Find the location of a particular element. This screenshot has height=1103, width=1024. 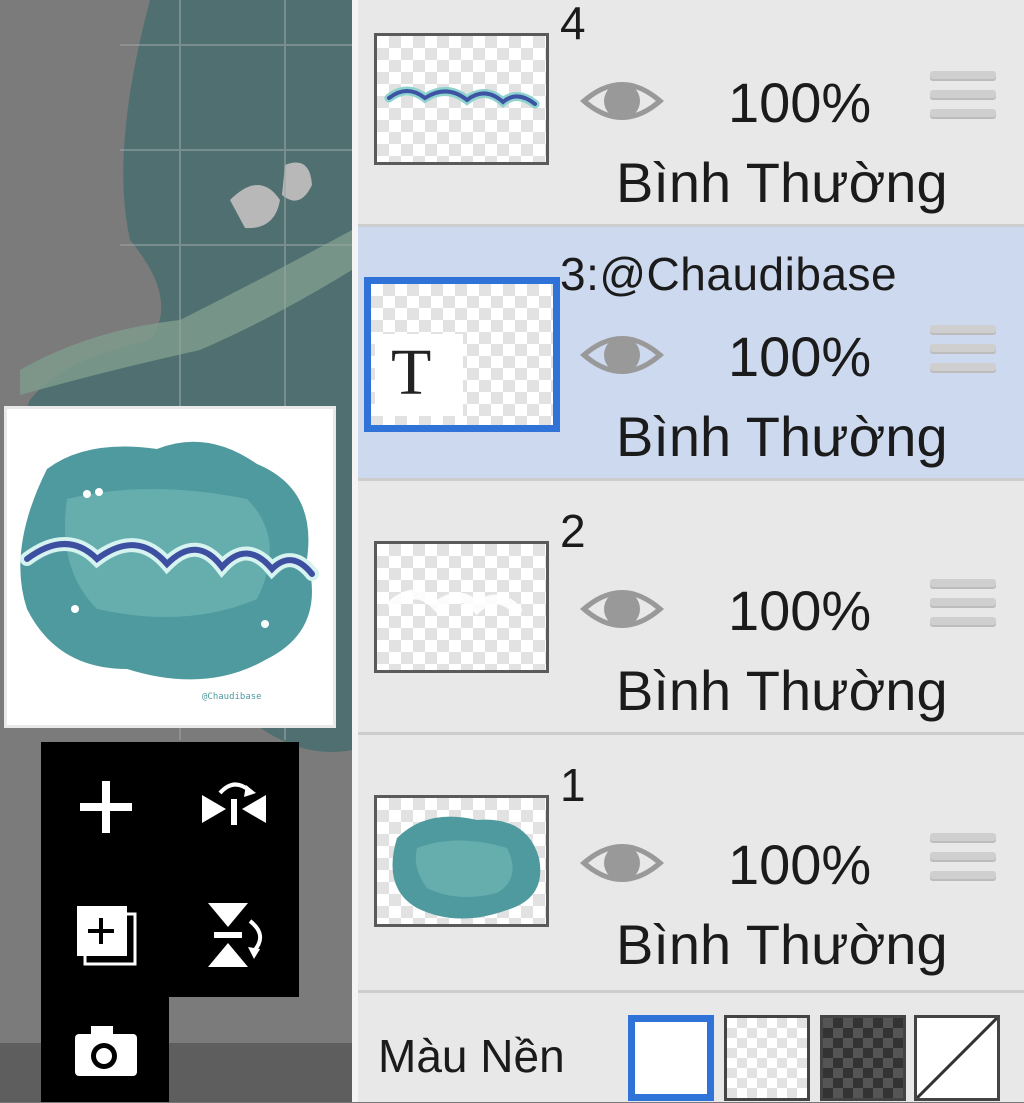

layer-thumbnail: T is located at coordinates (462, 354).